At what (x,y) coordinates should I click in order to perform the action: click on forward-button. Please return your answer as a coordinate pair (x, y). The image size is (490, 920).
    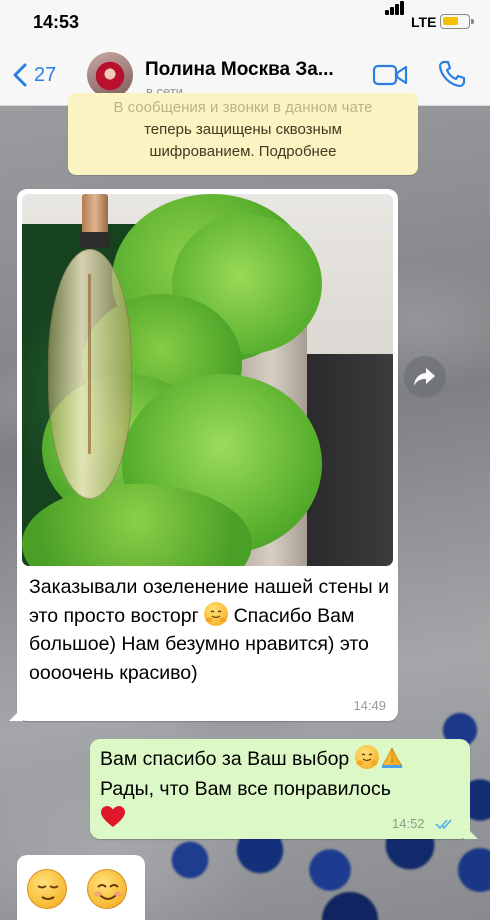
    Looking at the image, I should click on (425, 377).